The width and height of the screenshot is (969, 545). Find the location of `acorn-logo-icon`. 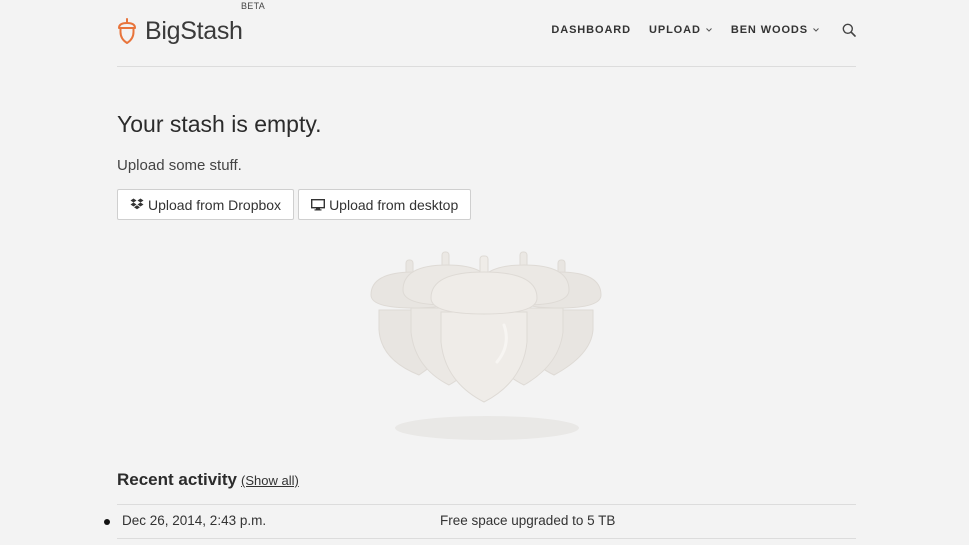

acorn-logo-icon is located at coordinates (127, 31).